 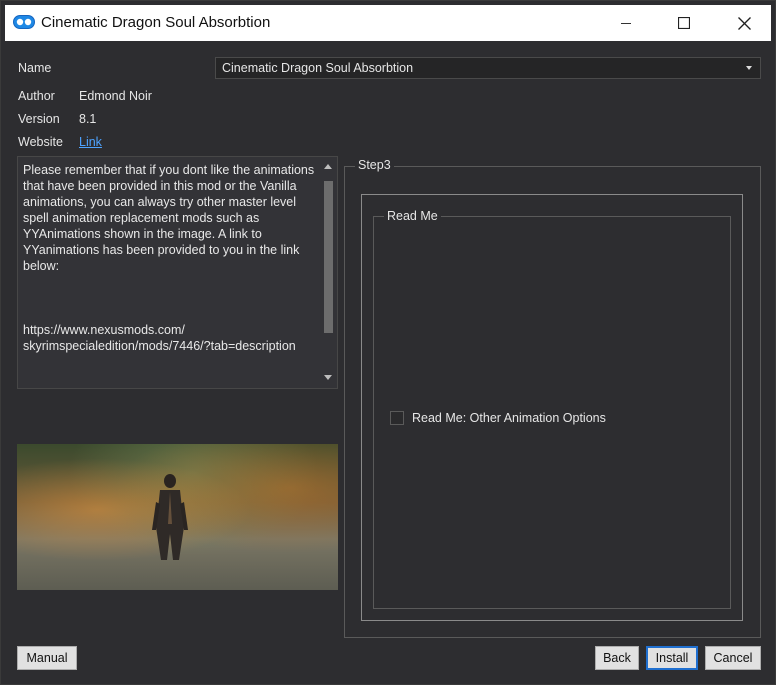 I want to click on preview-image, so click(x=177, y=517).